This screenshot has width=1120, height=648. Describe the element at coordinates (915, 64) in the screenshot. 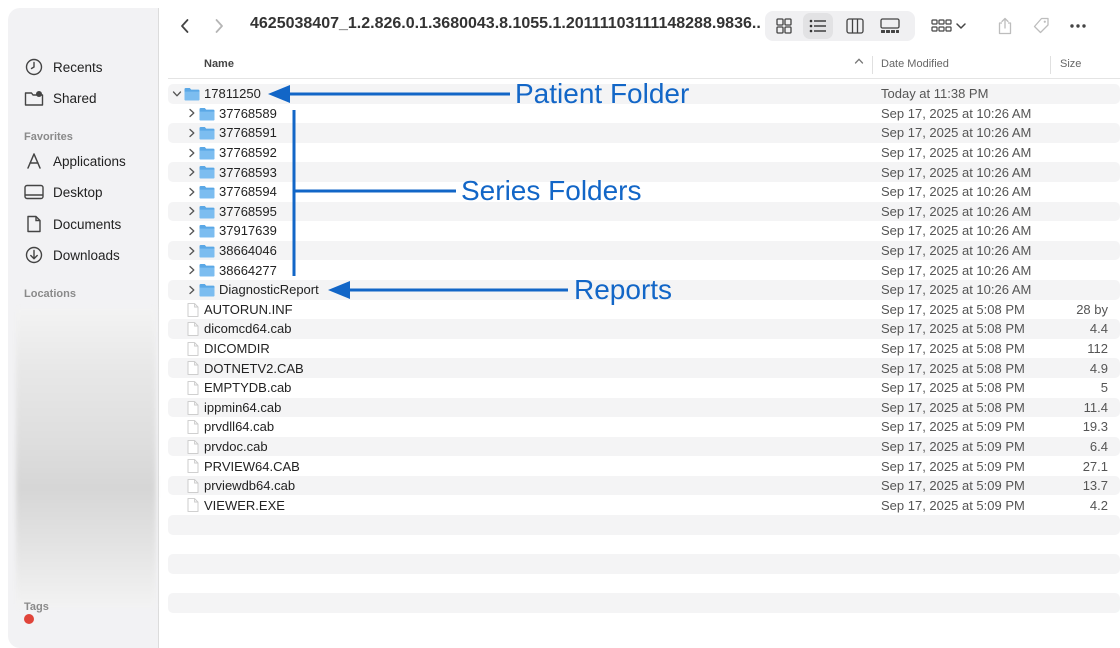

I see `column-date-modified: Date Modified` at that location.